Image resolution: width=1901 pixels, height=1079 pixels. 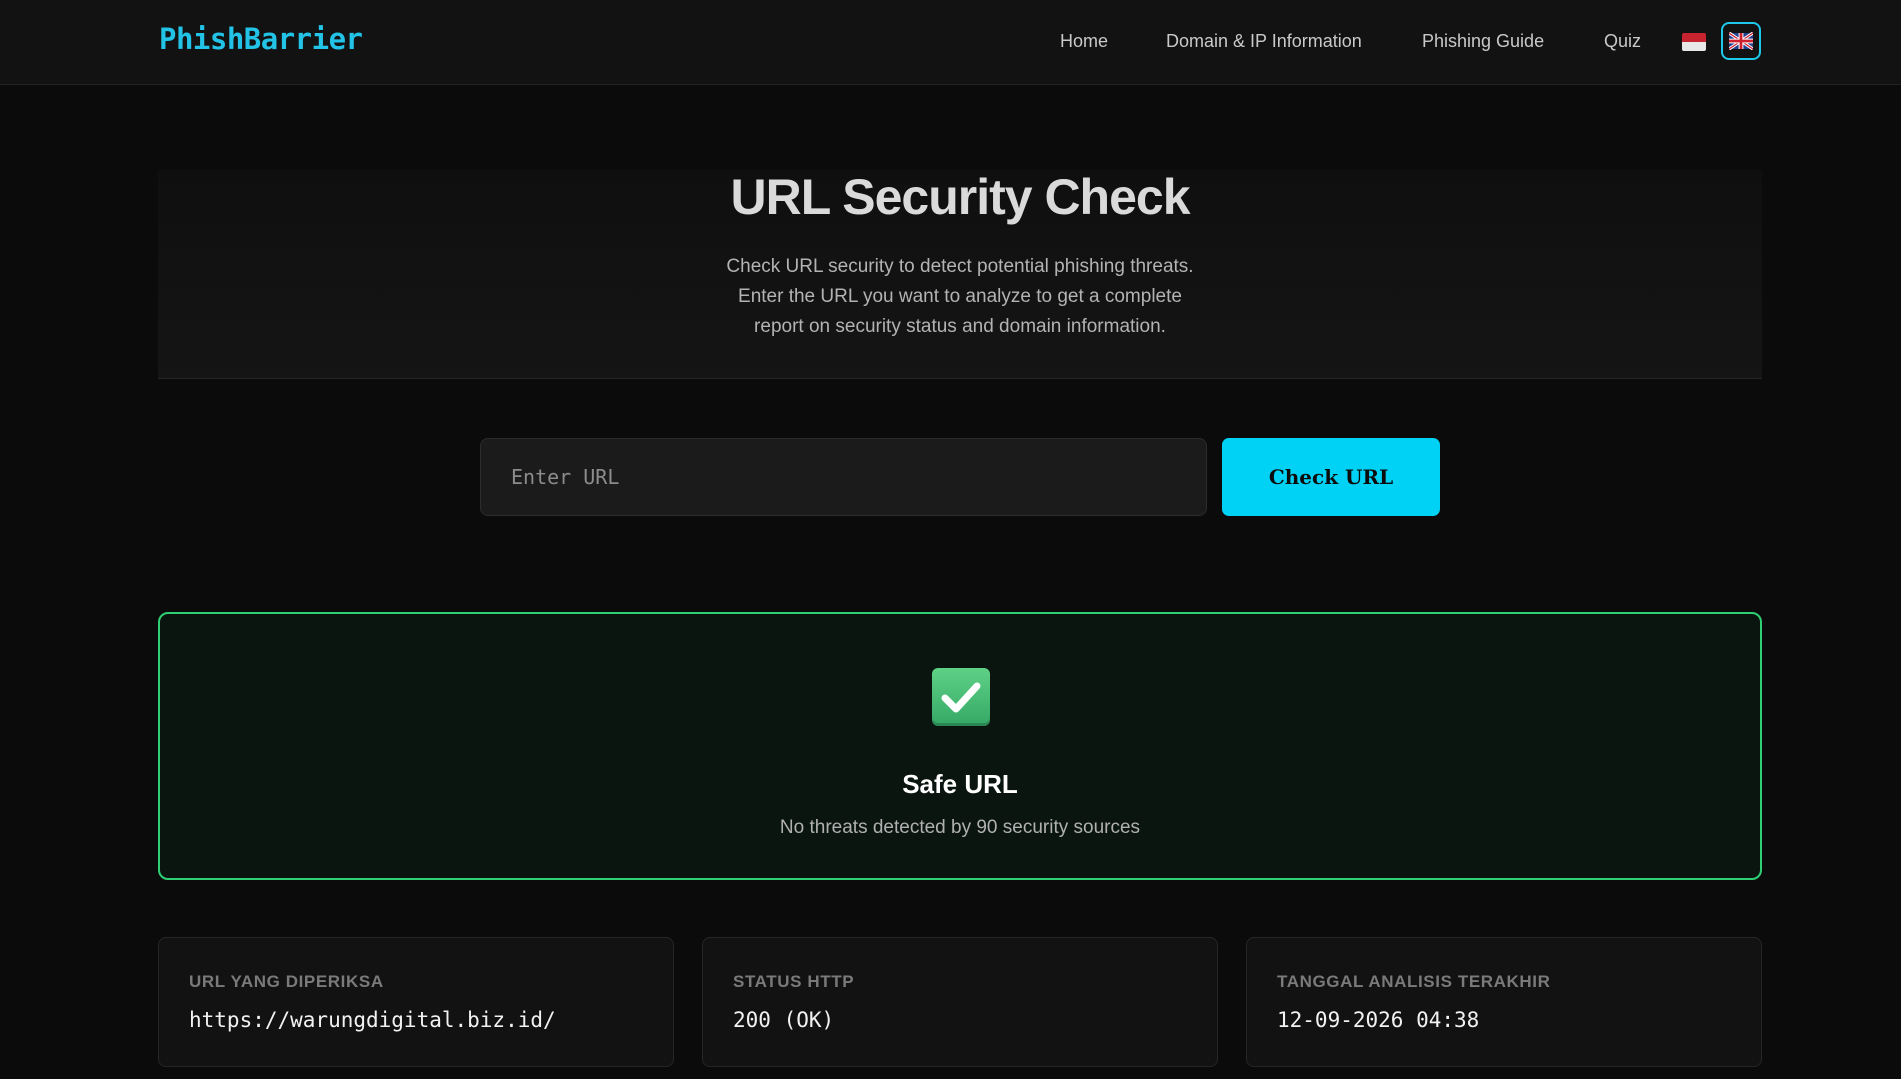 What do you see at coordinates (1331, 477) in the screenshot?
I see `check-url-button: Check URL` at bounding box center [1331, 477].